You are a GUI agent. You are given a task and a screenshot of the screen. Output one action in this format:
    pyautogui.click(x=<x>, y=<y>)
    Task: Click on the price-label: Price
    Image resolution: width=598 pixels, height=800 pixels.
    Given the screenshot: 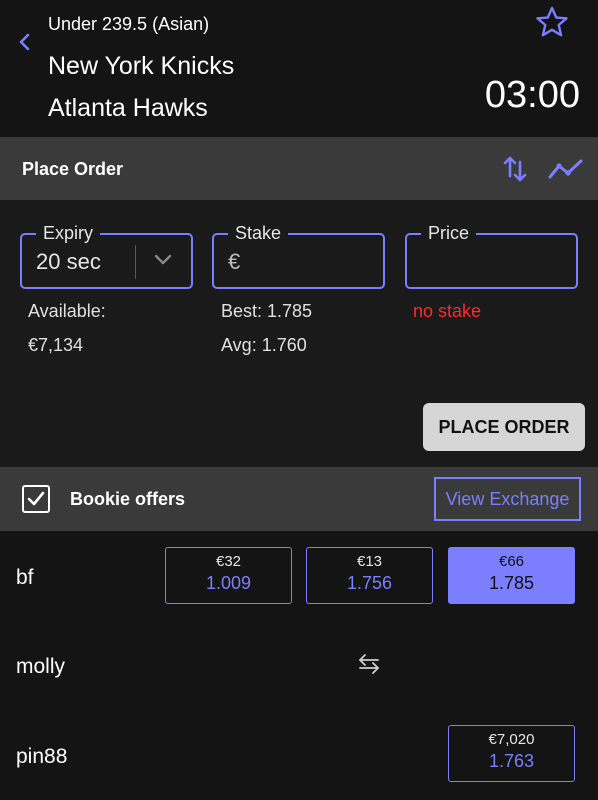 What is the action you would take?
    pyautogui.click(x=449, y=233)
    